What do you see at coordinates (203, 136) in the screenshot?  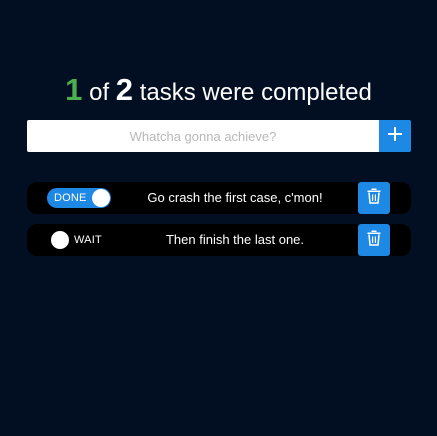 I see `new-task-input` at bounding box center [203, 136].